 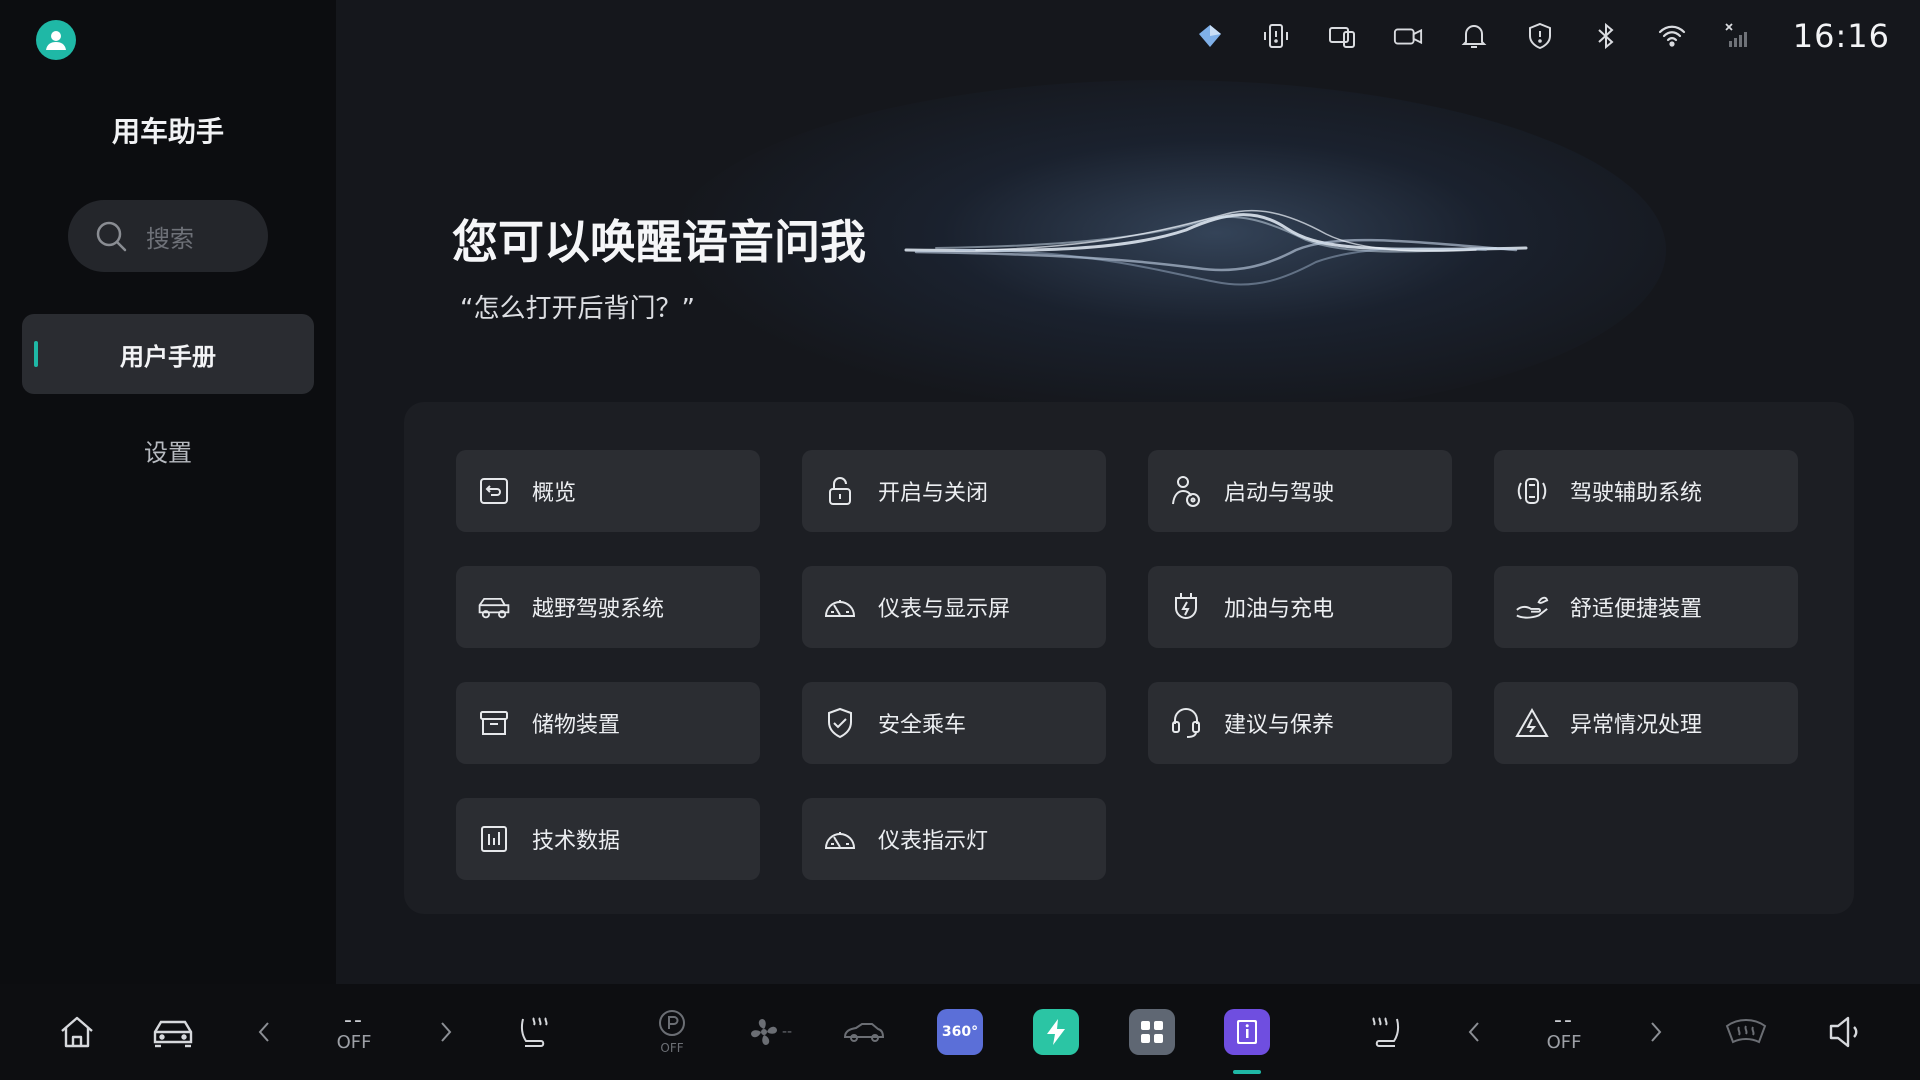 What do you see at coordinates (167, 131) in the screenshot?
I see `app-title: 用车助手` at bounding box center [167, 131].